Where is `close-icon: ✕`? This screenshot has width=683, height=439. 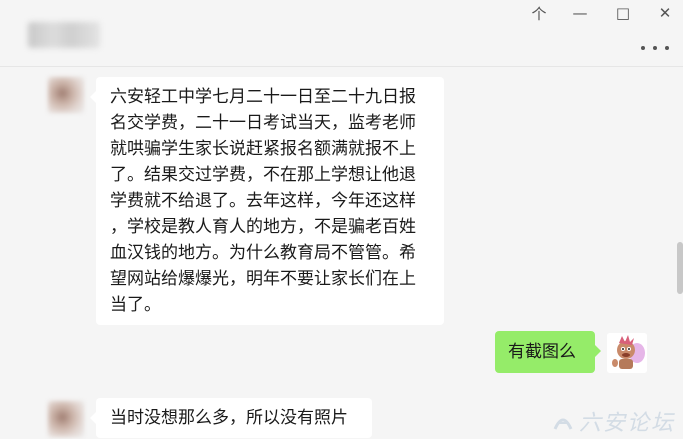 close-icon: ✕ is located at coordinates (665, 13).